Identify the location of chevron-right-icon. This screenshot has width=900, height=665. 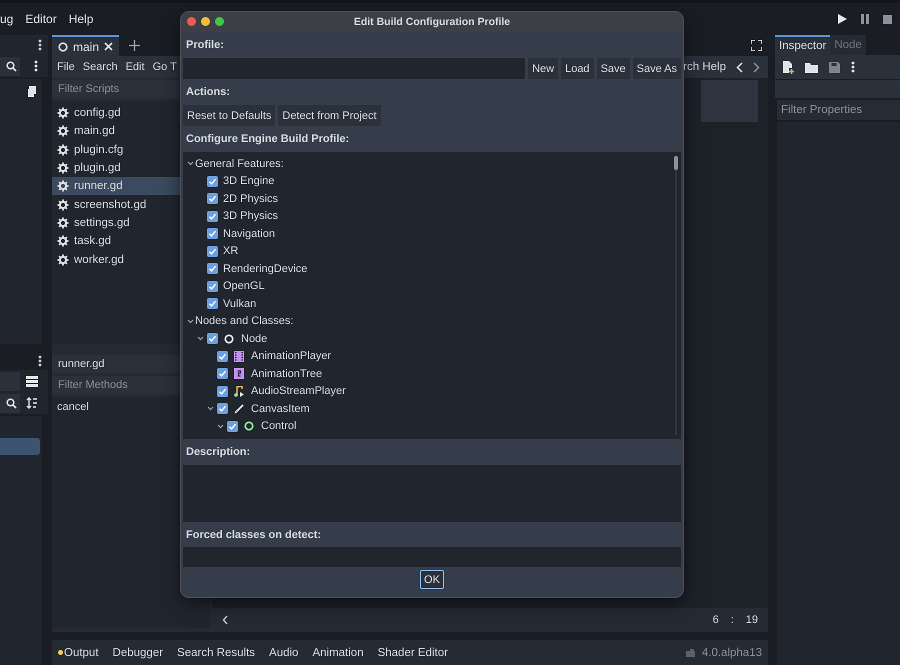
(756, 67).